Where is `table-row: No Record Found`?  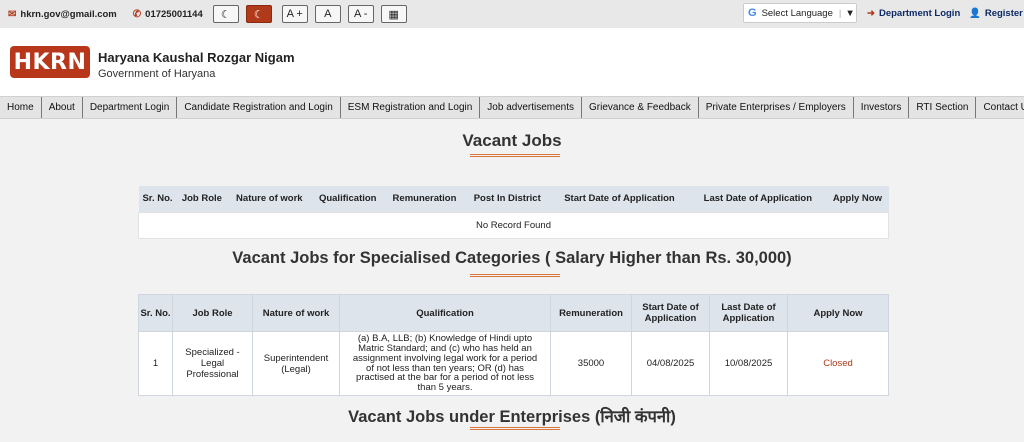 table-row: No Record Found is located at coordinates (513, 225).